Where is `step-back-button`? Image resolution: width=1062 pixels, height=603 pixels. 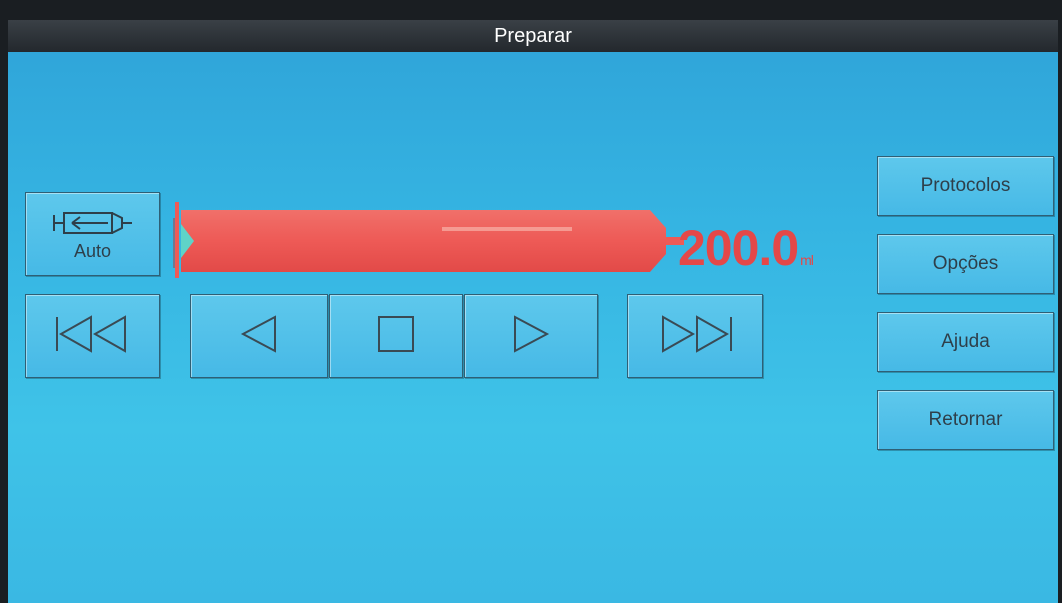
step-back-button is located at coordinates (259, 336).